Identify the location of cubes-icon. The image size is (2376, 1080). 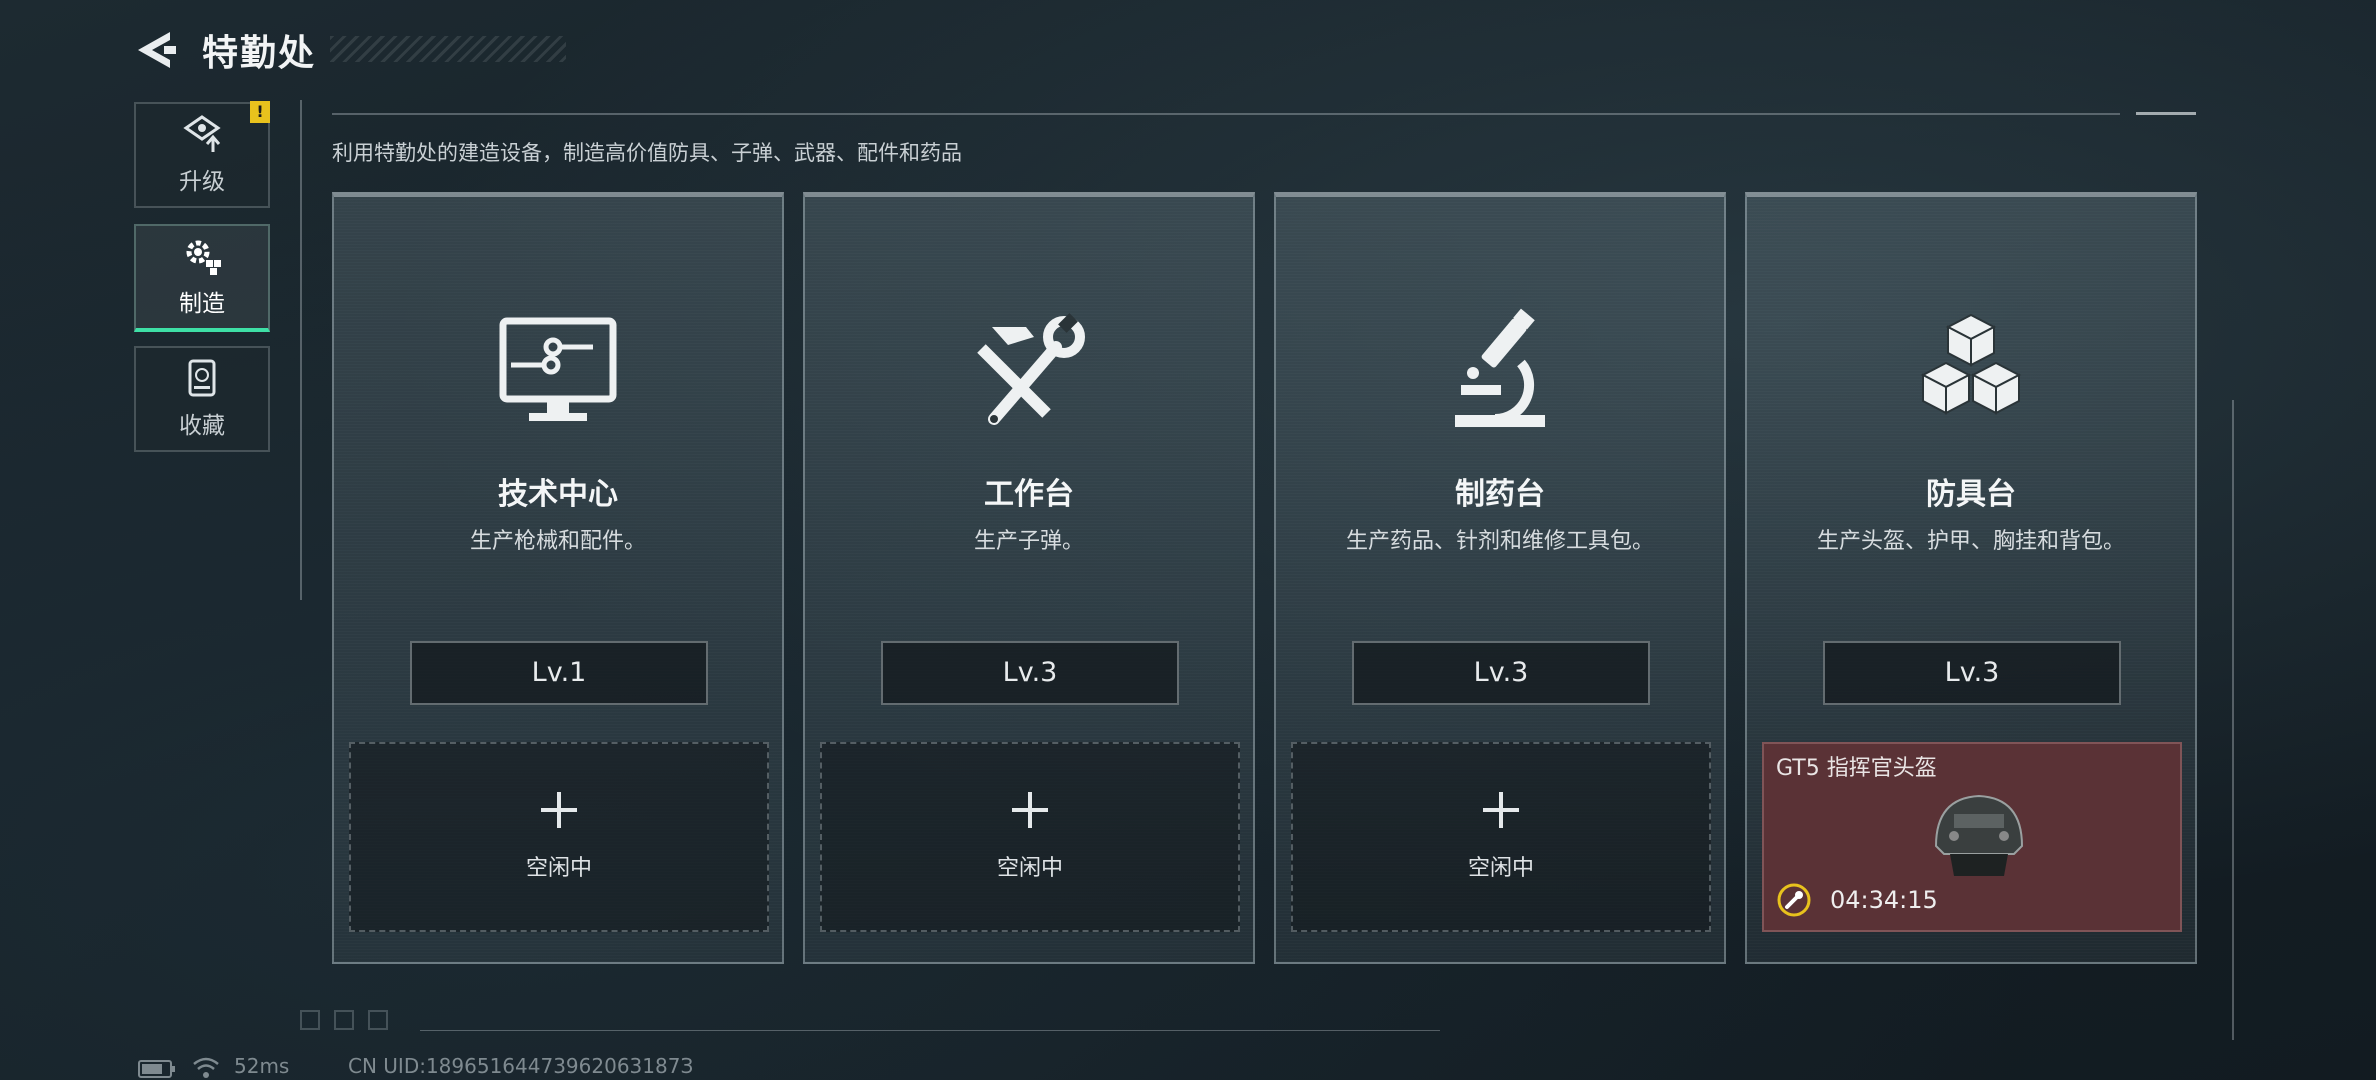
(1971, 364).